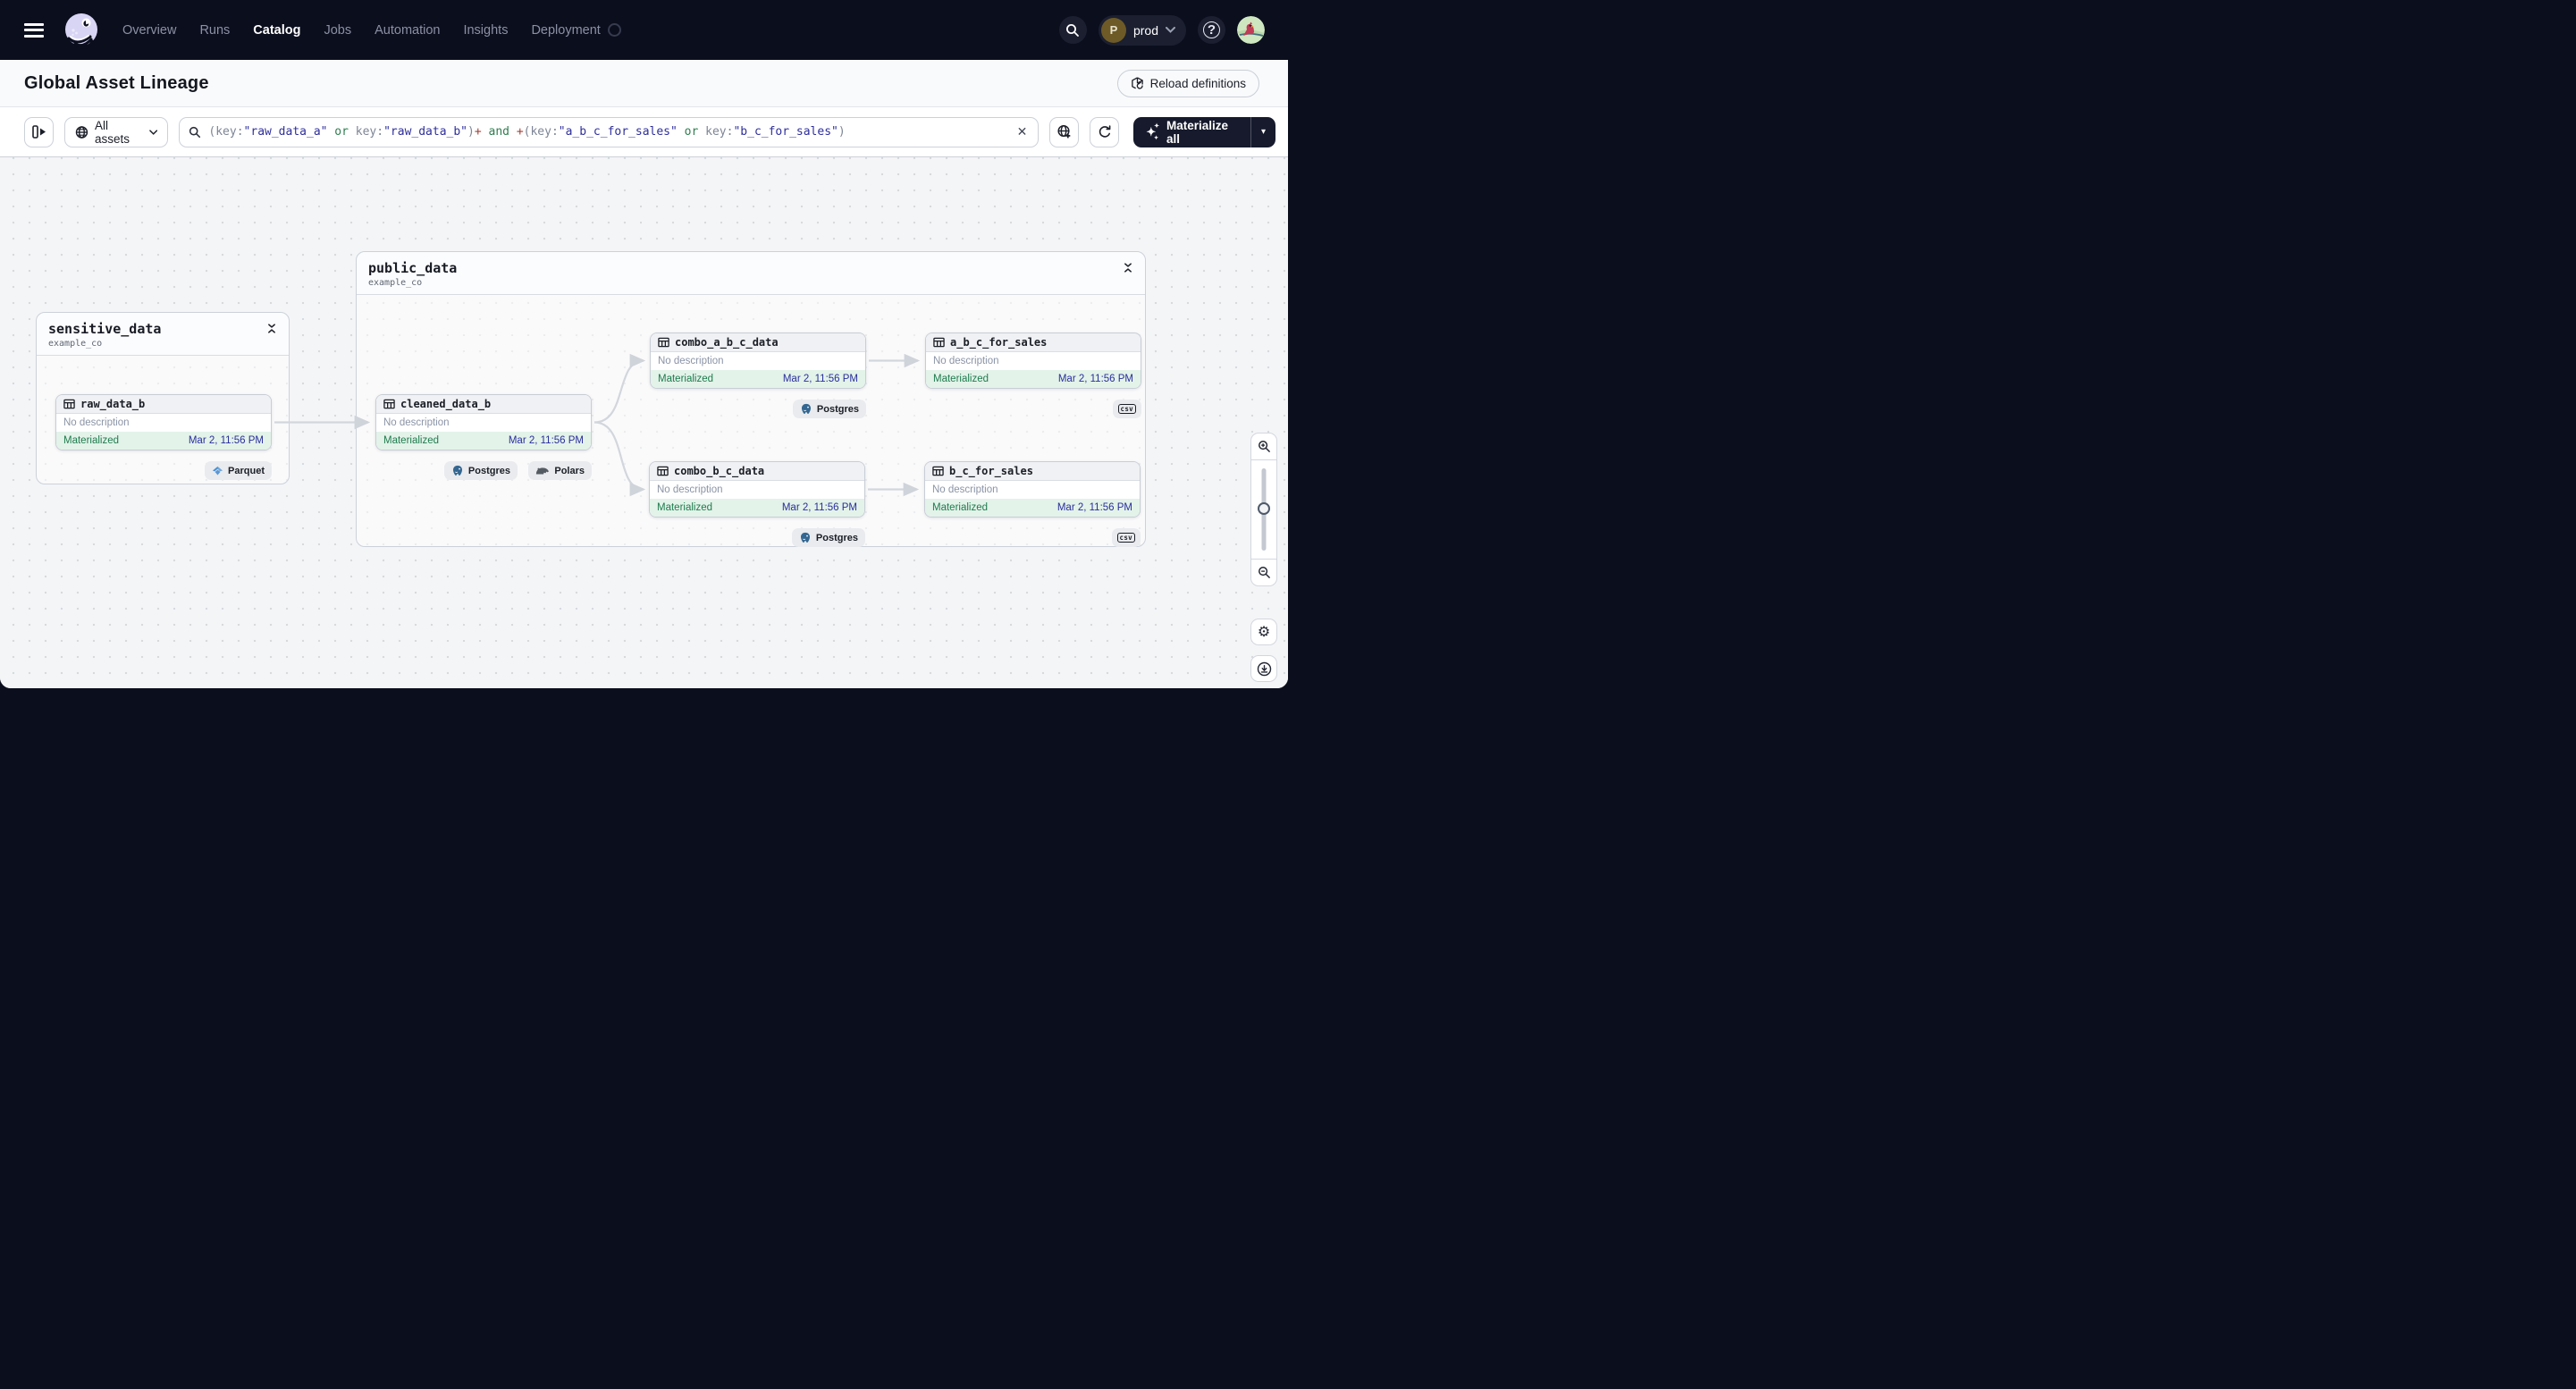 This screenshot has width=2576, height=1389. Describe the element at coordinates (1145, 30) in the screenshot. I see `env-name: prod` at that location.